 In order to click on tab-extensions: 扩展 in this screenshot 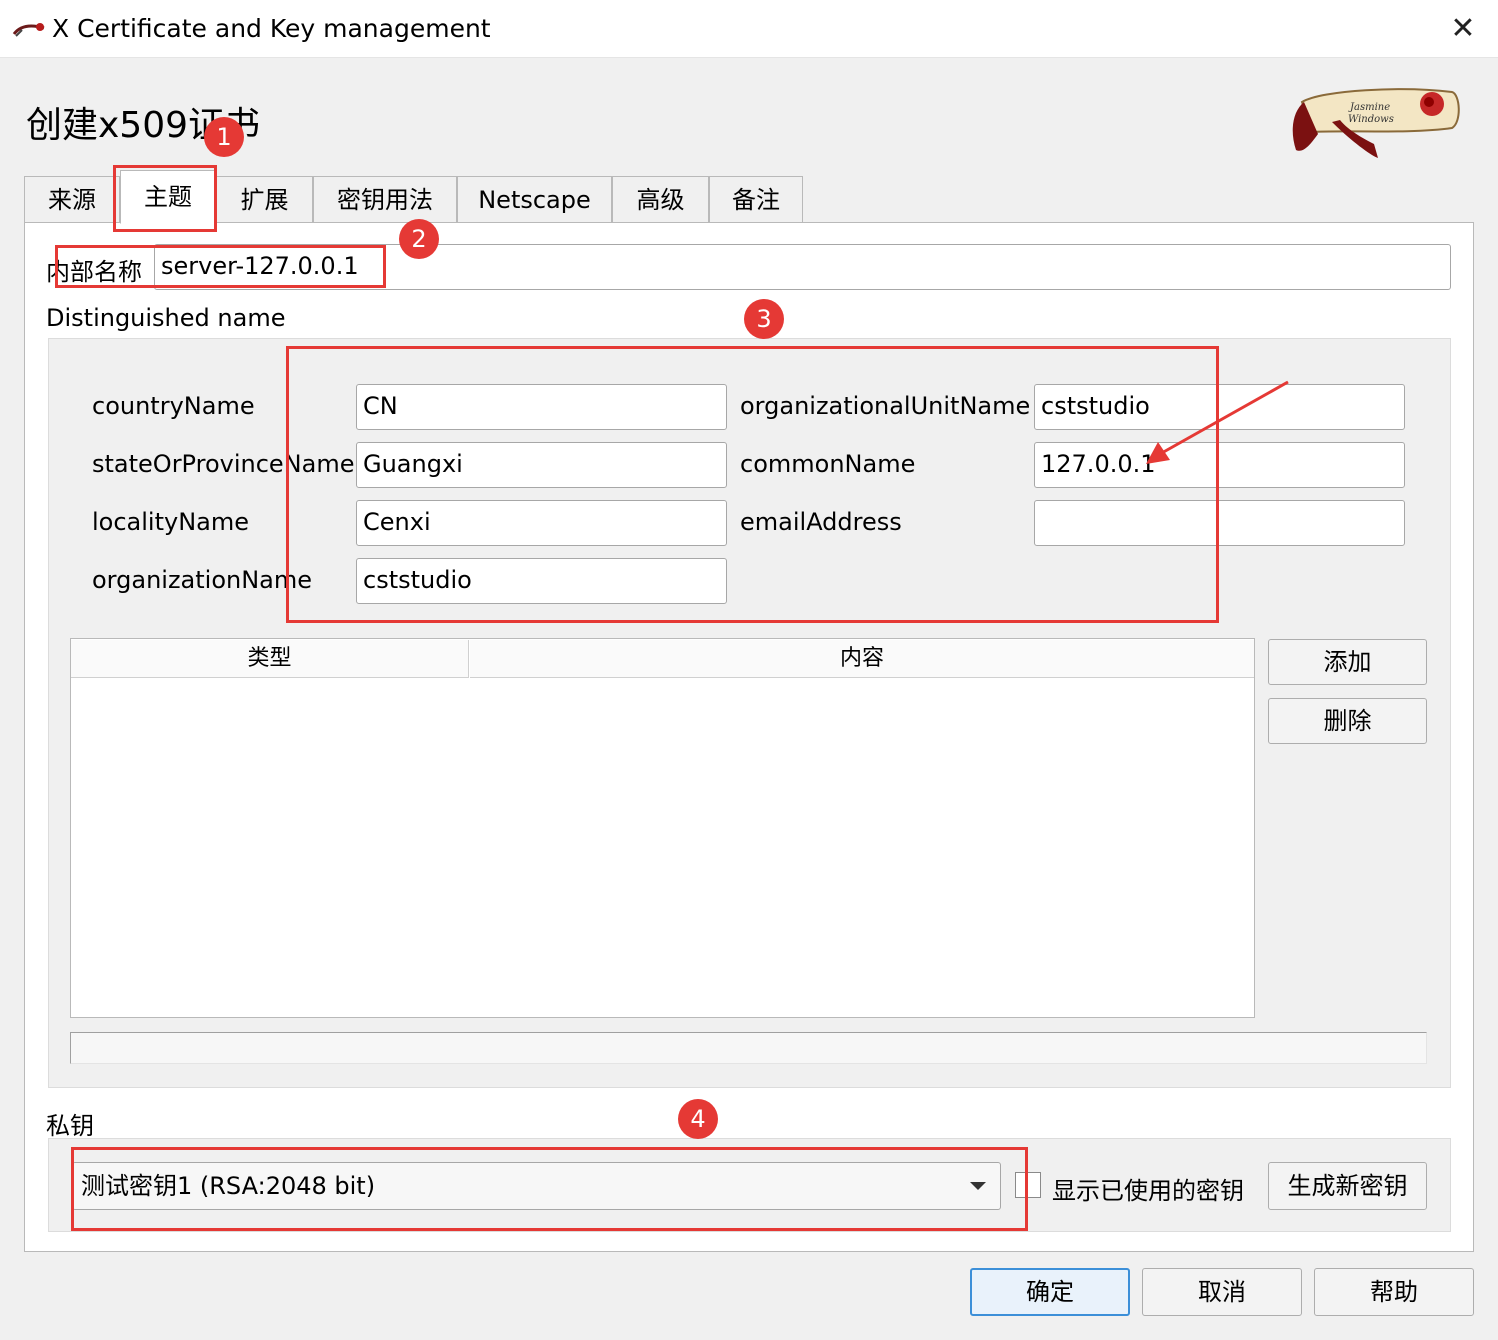, I will do `click(264, 199)`.